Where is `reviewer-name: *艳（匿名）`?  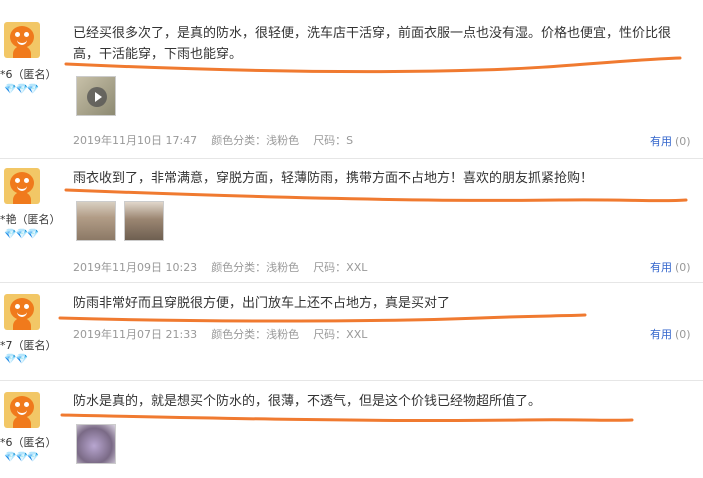
reviewer-name: *艳（匿名） is located at coordinates (30, 219).